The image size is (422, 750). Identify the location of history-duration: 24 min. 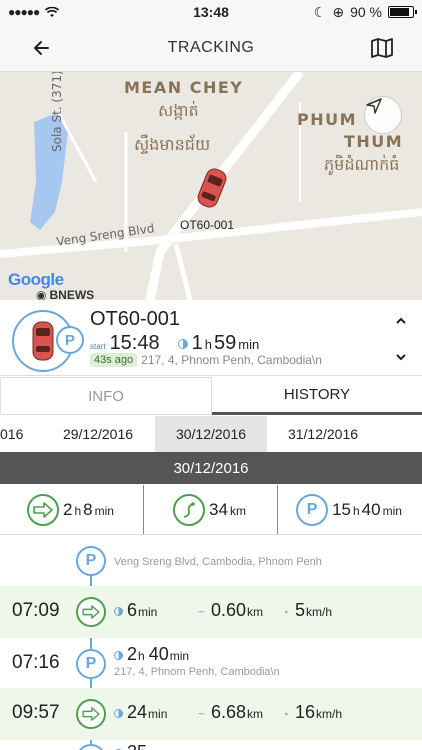
(140, 712).